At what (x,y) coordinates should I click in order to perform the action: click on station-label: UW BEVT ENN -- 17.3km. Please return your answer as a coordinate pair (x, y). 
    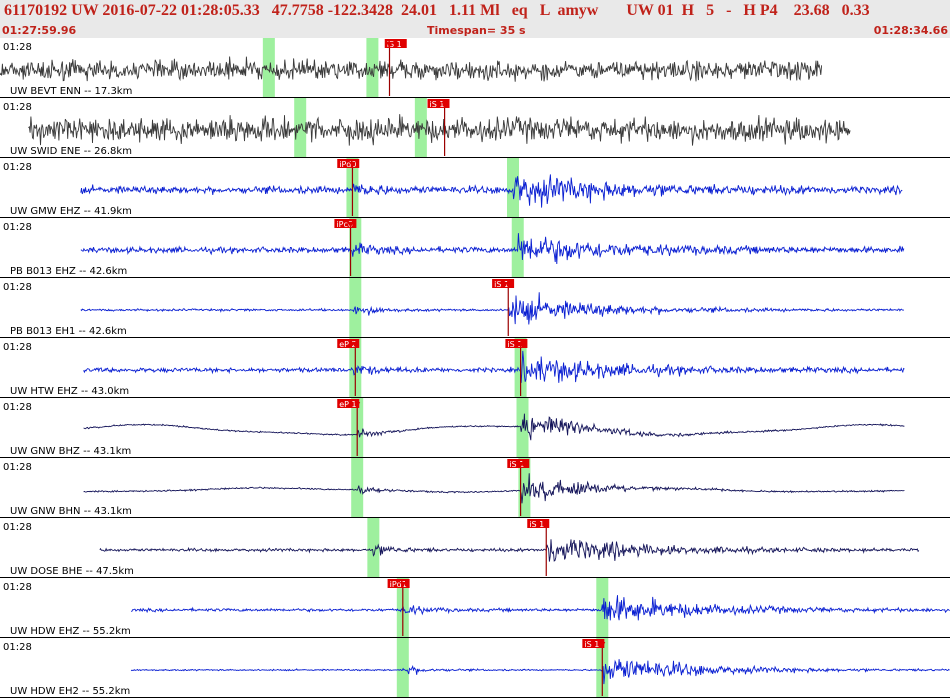
    Looking at the image, I should click on (71, 91).